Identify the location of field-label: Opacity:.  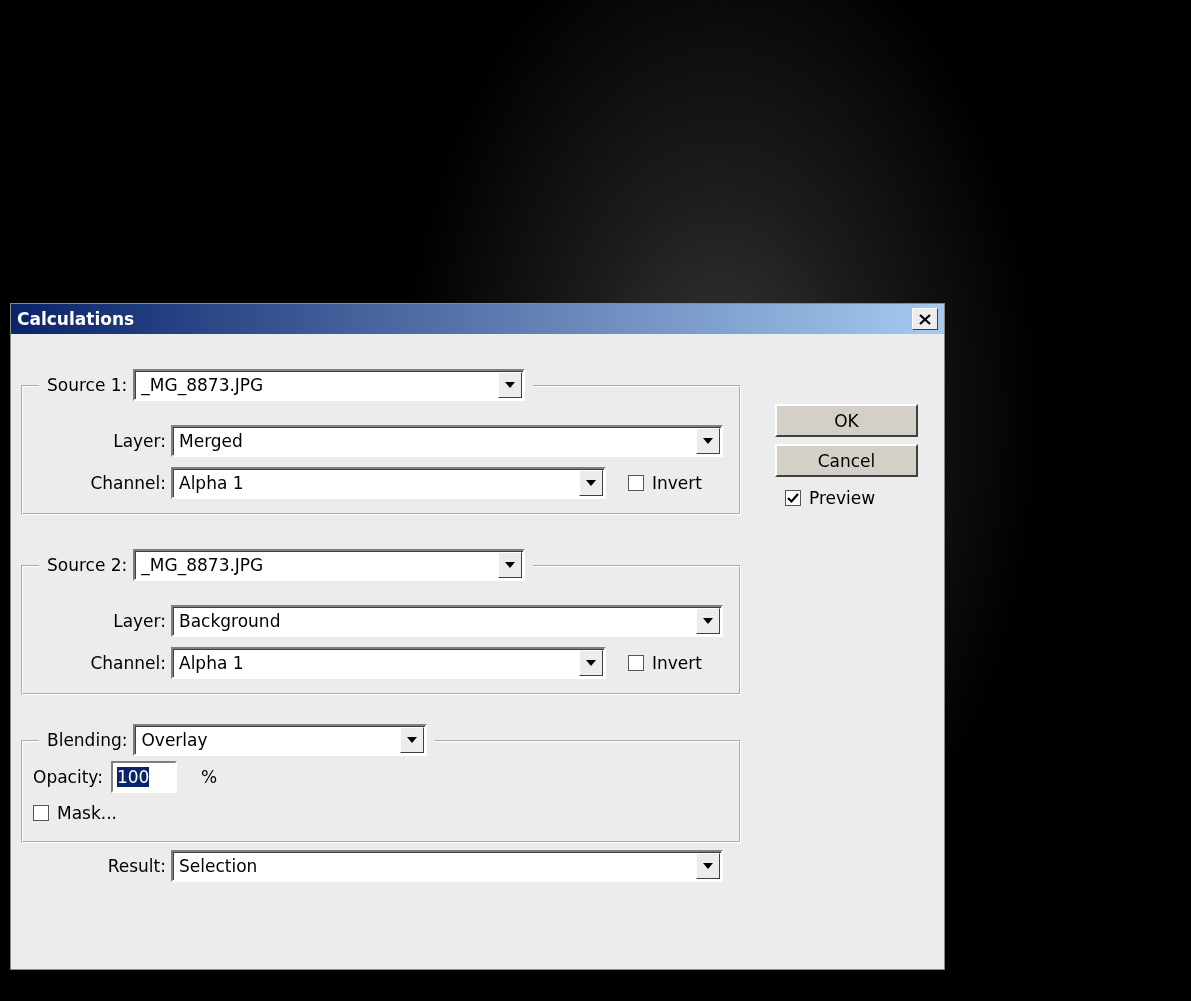
(68, 777).